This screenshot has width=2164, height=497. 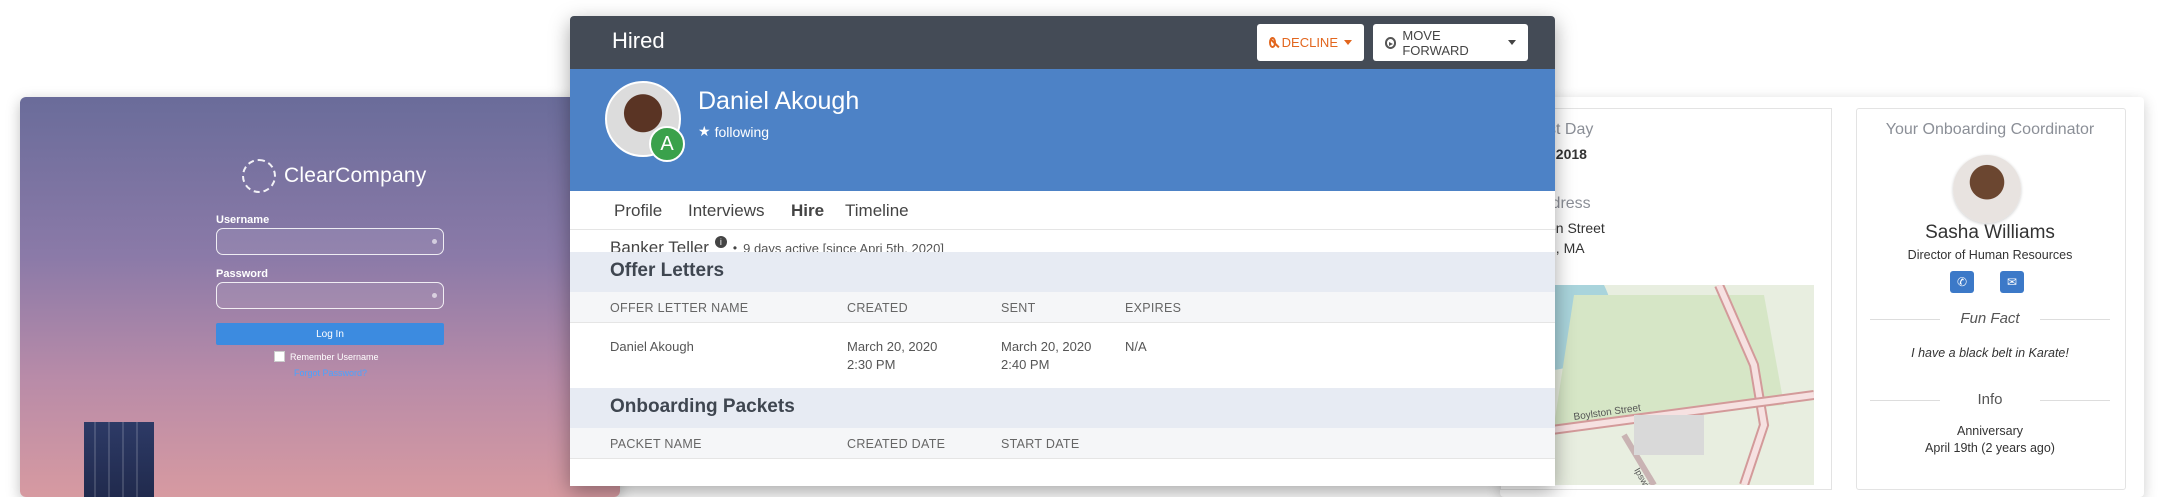 What do you see at coordinates (1391, 42) in the screenshot?
I see `arrow-circle-right-icon` at bounding box center [1391, 42].